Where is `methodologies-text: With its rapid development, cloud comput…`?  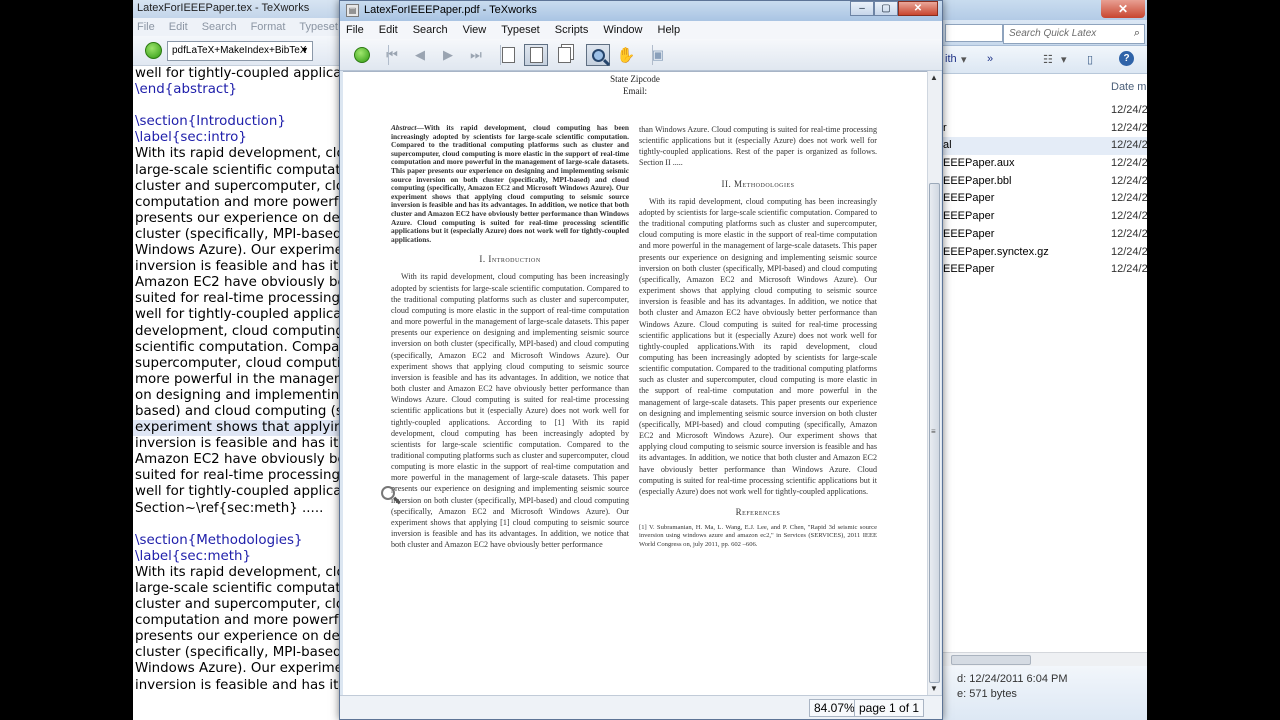 methodologies-text: With its rapid development, cloud comput… is located at coordinates (758, 346).